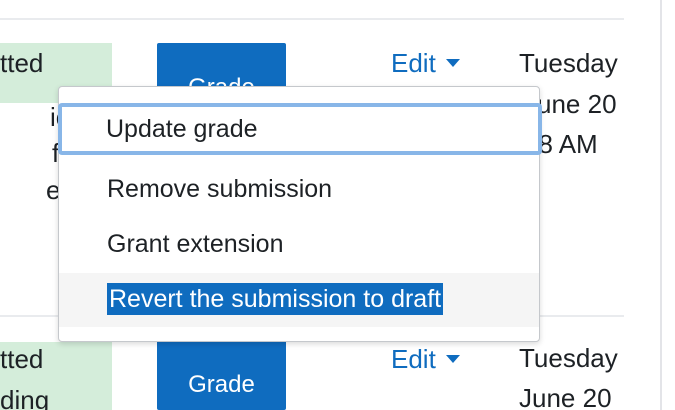 The width and height of the screenshot is (675, 410). What do you see at coordinates (220, 189) in the screenshot?
I see `menu-item-label: Remove submission` at bounding box center [220, 189].